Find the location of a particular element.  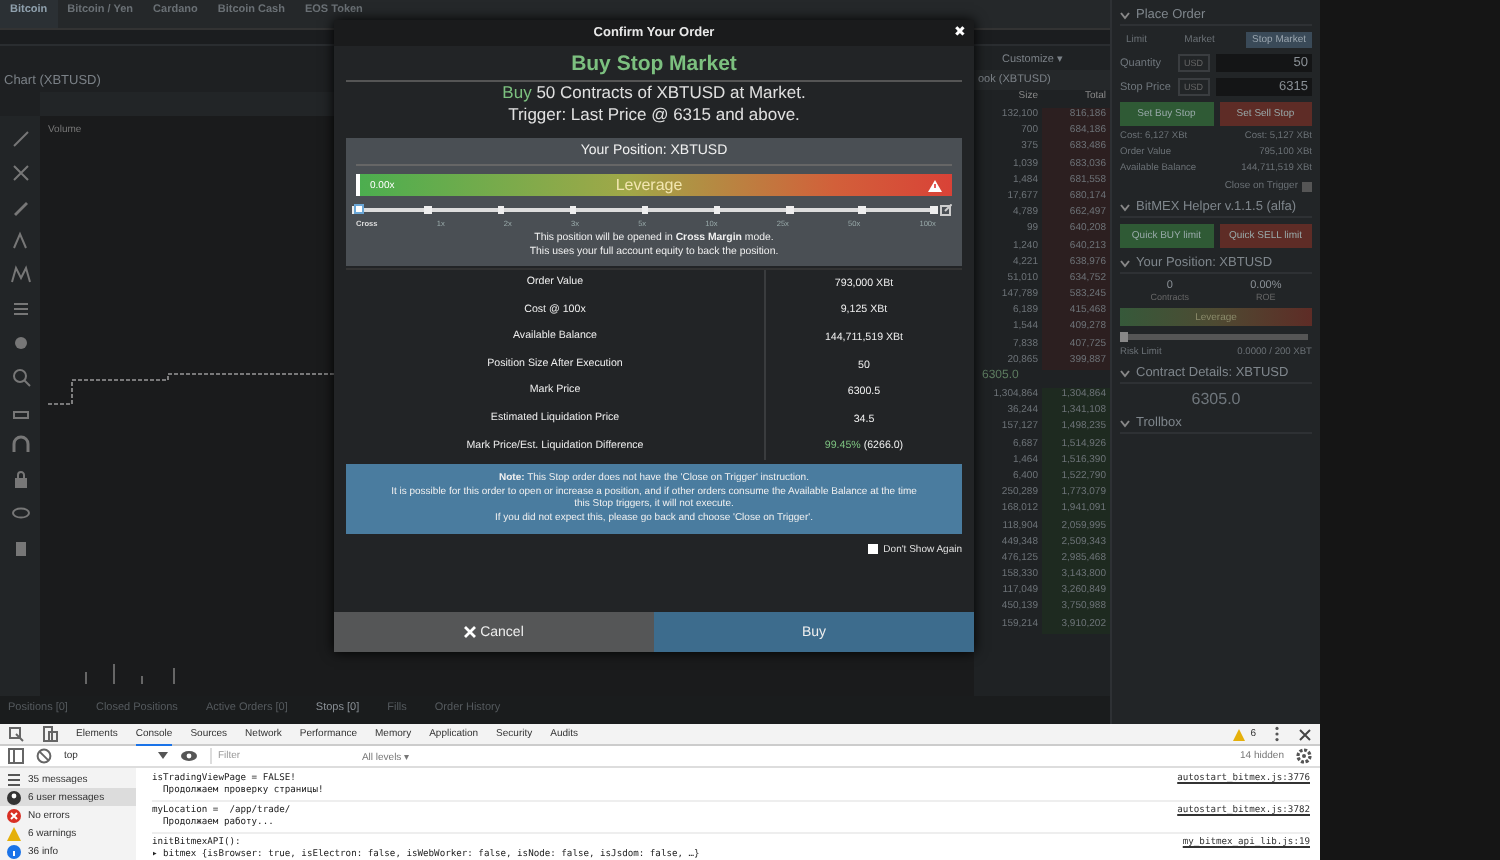

volume-bars is located at coordinates (130, 674).